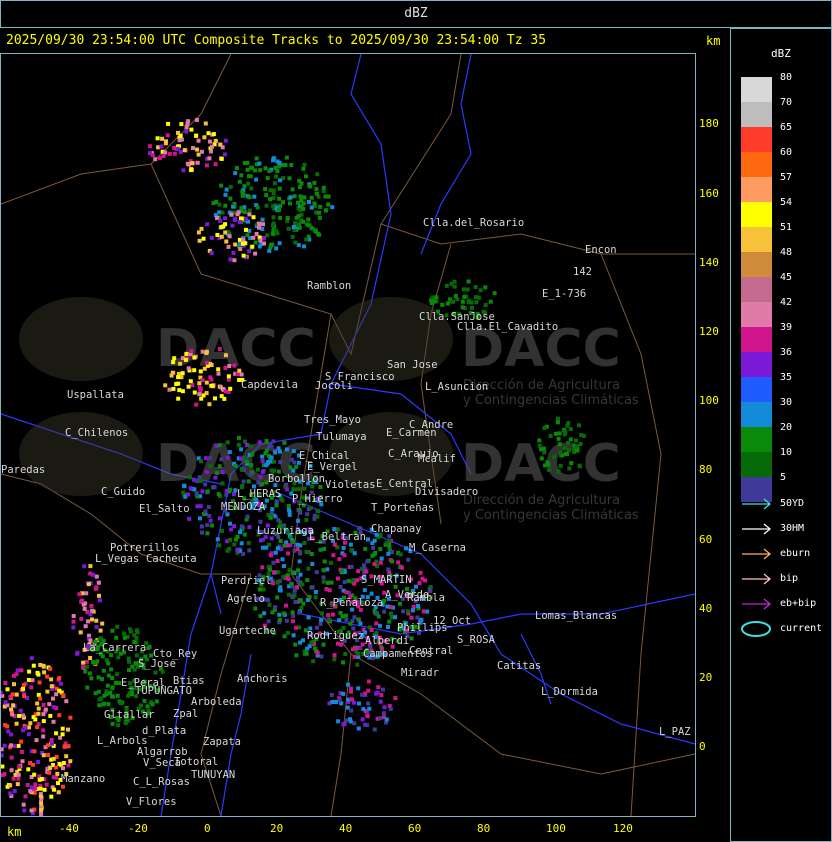 This screenshot has height=842, width=832. I want to click on place-label: San Jose, so click(412, 365).